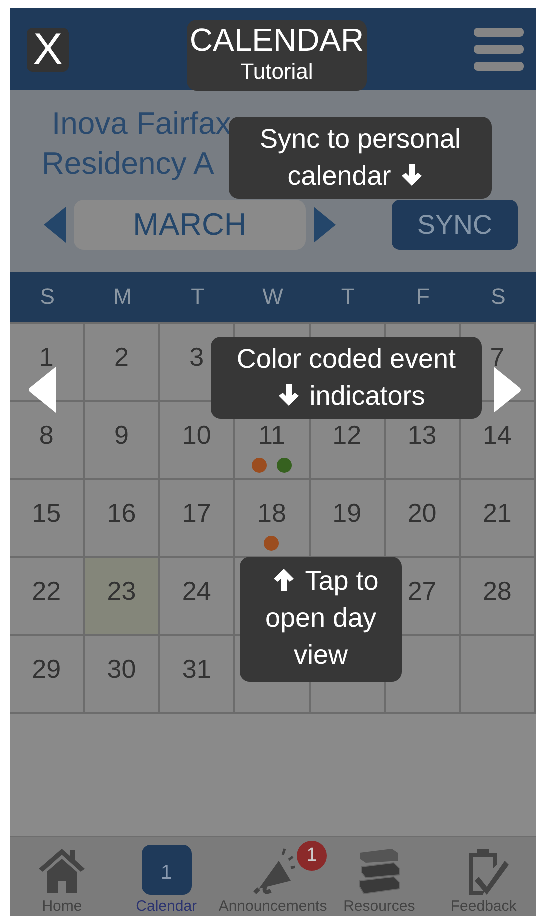 Image resolution: width=536 pixels, height=916 pixels. Describe the element at coordinates (122, 297) in the screenshot. I see `weekday-label: M` at that location.